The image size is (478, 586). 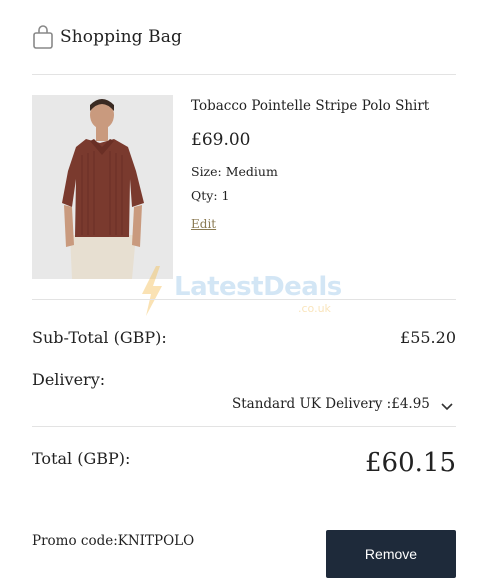 I want to click on delivery-label: Delivery:, so click(x=69, y=379).